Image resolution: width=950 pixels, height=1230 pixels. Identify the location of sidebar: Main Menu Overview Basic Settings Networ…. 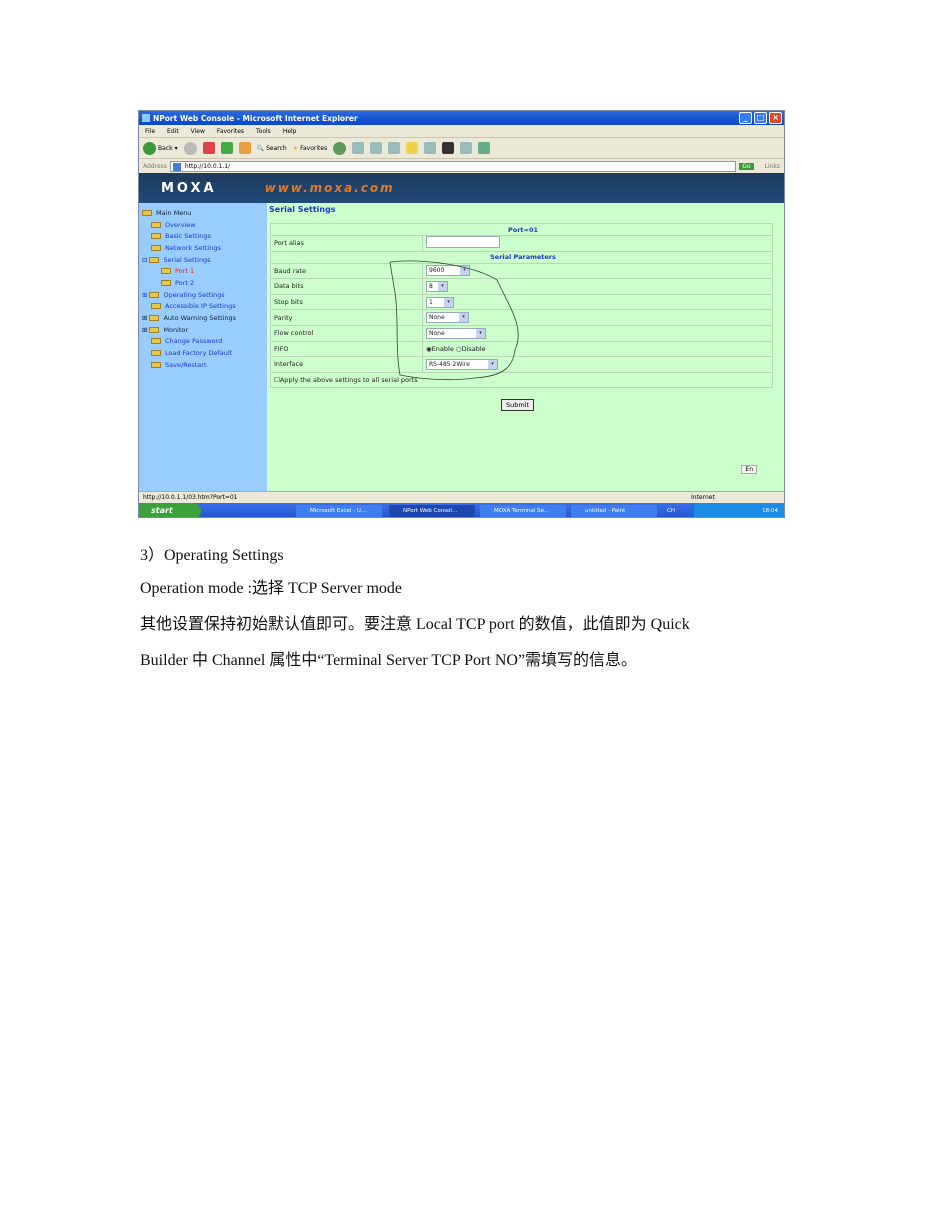
(203, 347).